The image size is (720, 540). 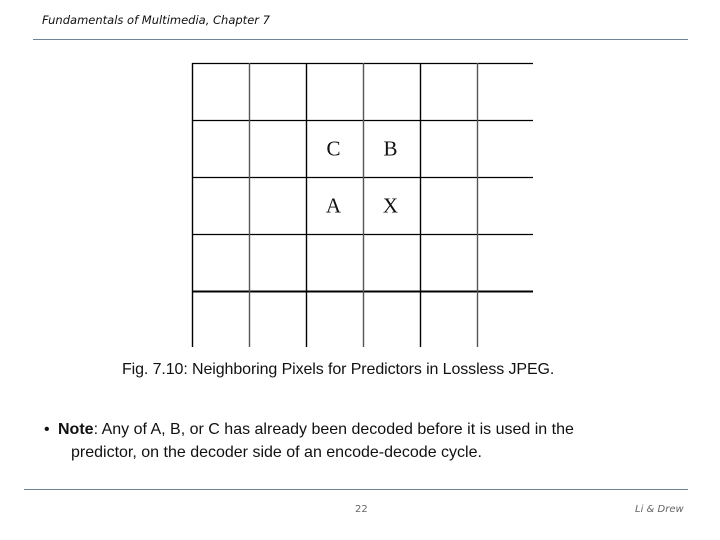 What do you see at coordinates (361, 509) in the screenshot?
I see `page-number: 22` at bounding box center [361, 509].